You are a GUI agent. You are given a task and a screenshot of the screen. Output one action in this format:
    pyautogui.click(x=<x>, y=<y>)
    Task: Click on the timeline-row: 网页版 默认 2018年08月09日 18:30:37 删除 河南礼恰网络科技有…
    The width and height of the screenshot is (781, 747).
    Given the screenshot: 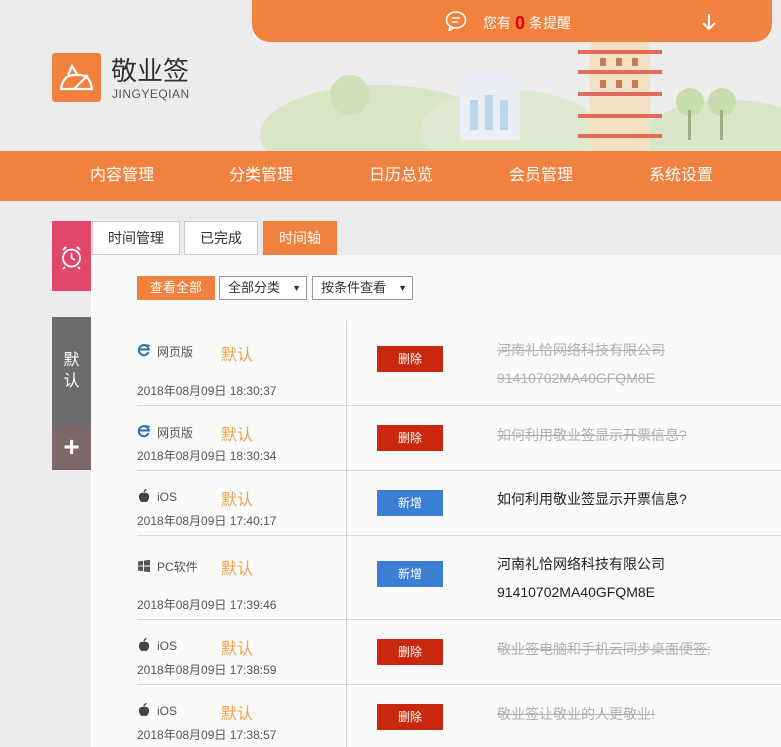 What is the action you would take?
    pyautogui.click(x=459, y=363)
    